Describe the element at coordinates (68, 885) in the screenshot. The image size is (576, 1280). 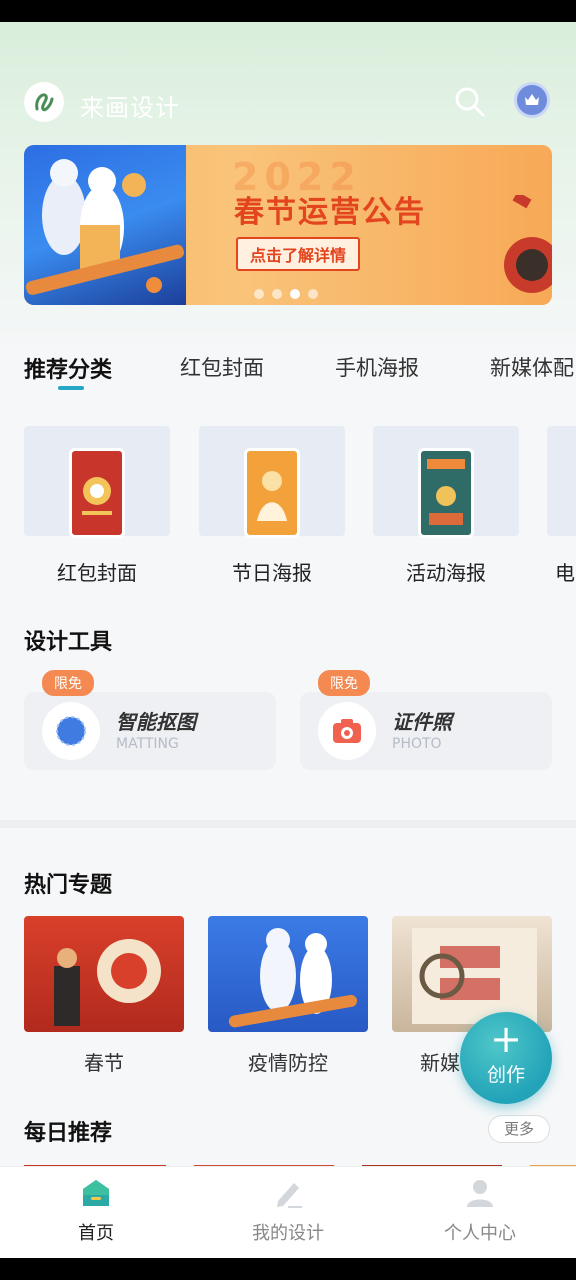
I see `hot-section-title: 热门专题` at that location.